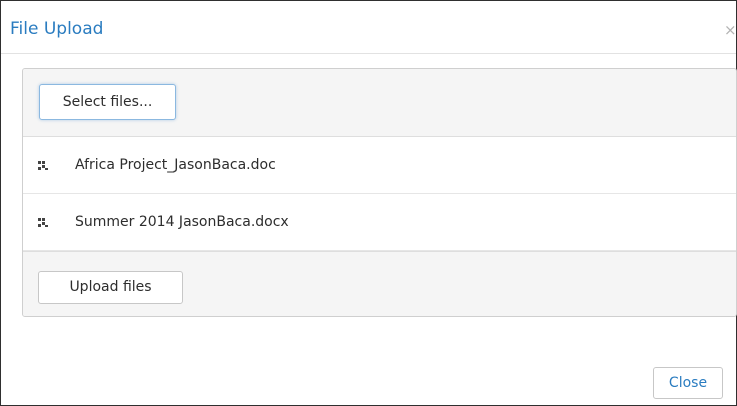 The height and width of the screenshot is (406, 737). I want to click on file-name: Africa Project_JasonBaca.doc, so click(175, 165).